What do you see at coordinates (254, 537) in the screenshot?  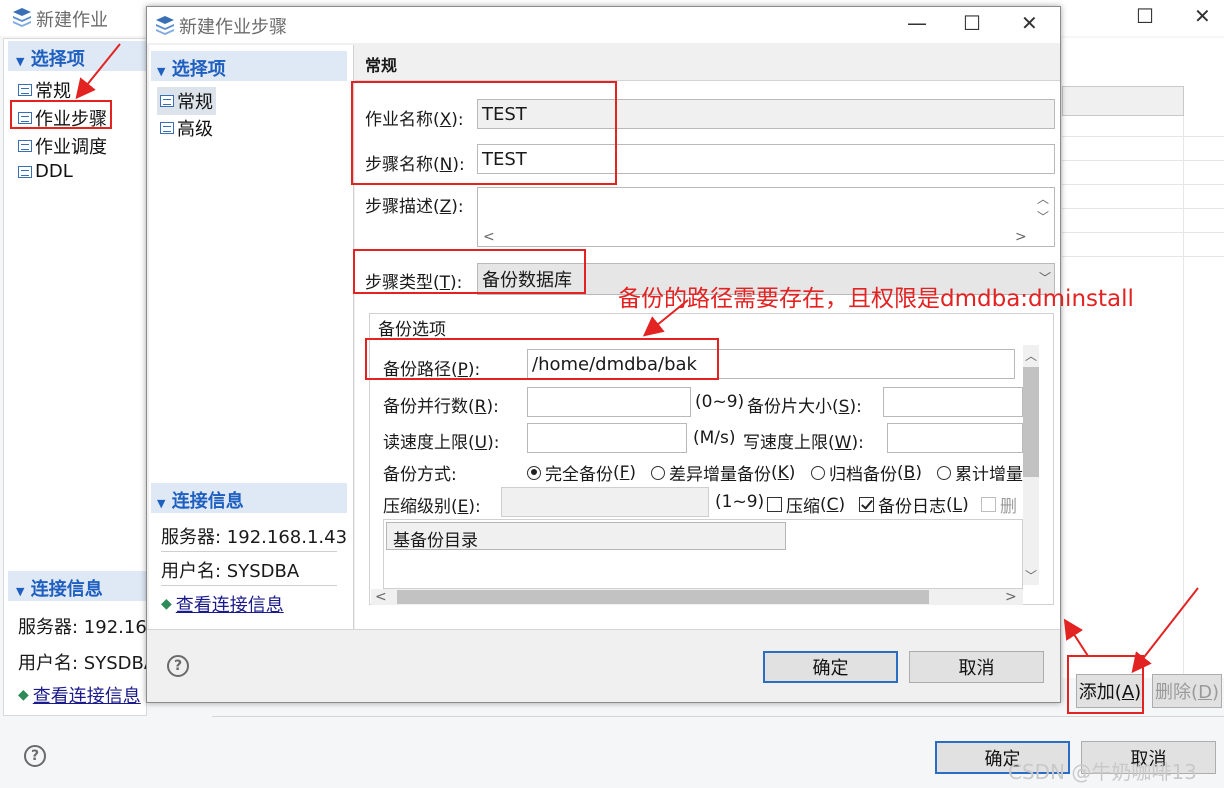 I see `server-info: 服务器: 192.168.1.43` at bounding box center [254, 537].